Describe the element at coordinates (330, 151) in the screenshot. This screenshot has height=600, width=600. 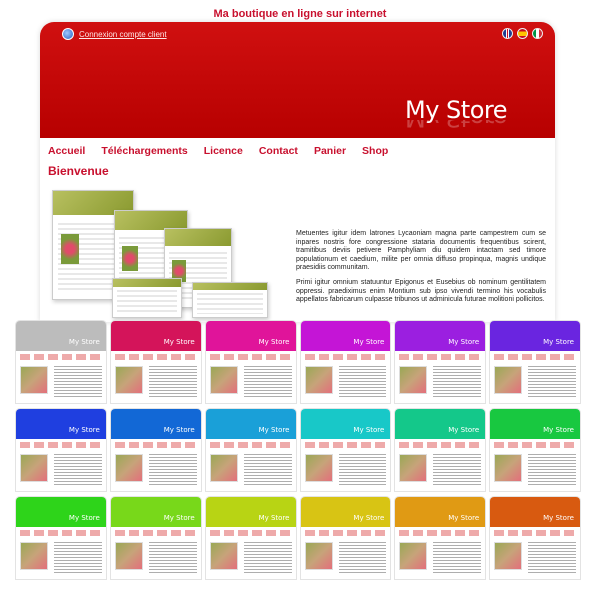
I see `nav-panier: Panier` at that location.